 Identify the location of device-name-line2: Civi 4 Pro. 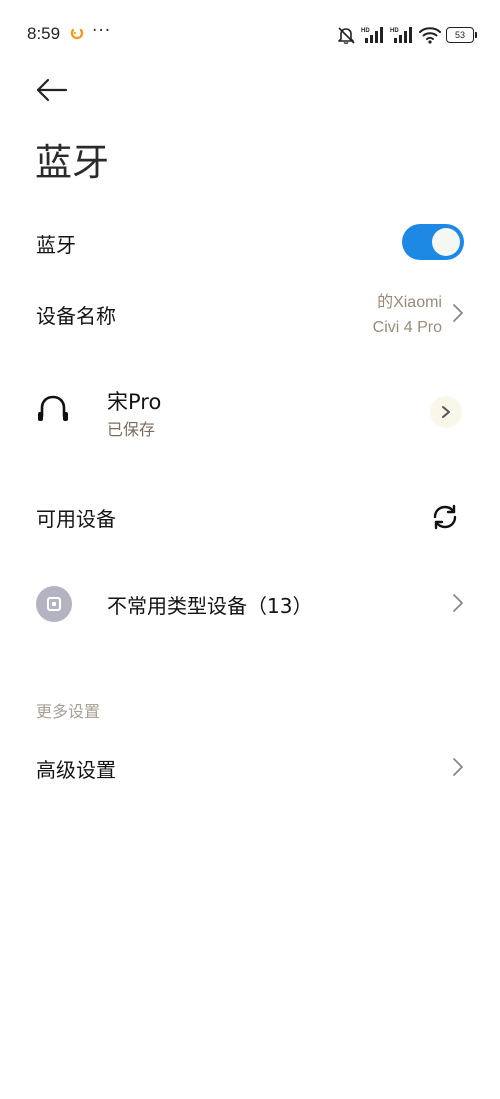
(407, 327).